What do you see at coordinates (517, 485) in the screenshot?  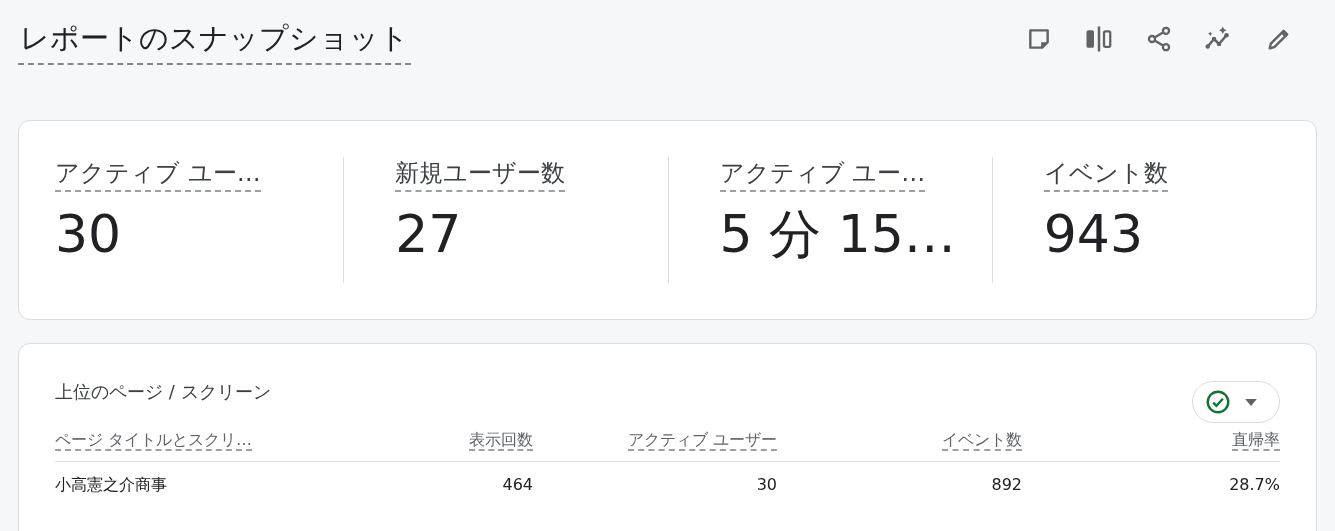 I see `table-cell-text: 464` at bounding box center [517, 485].